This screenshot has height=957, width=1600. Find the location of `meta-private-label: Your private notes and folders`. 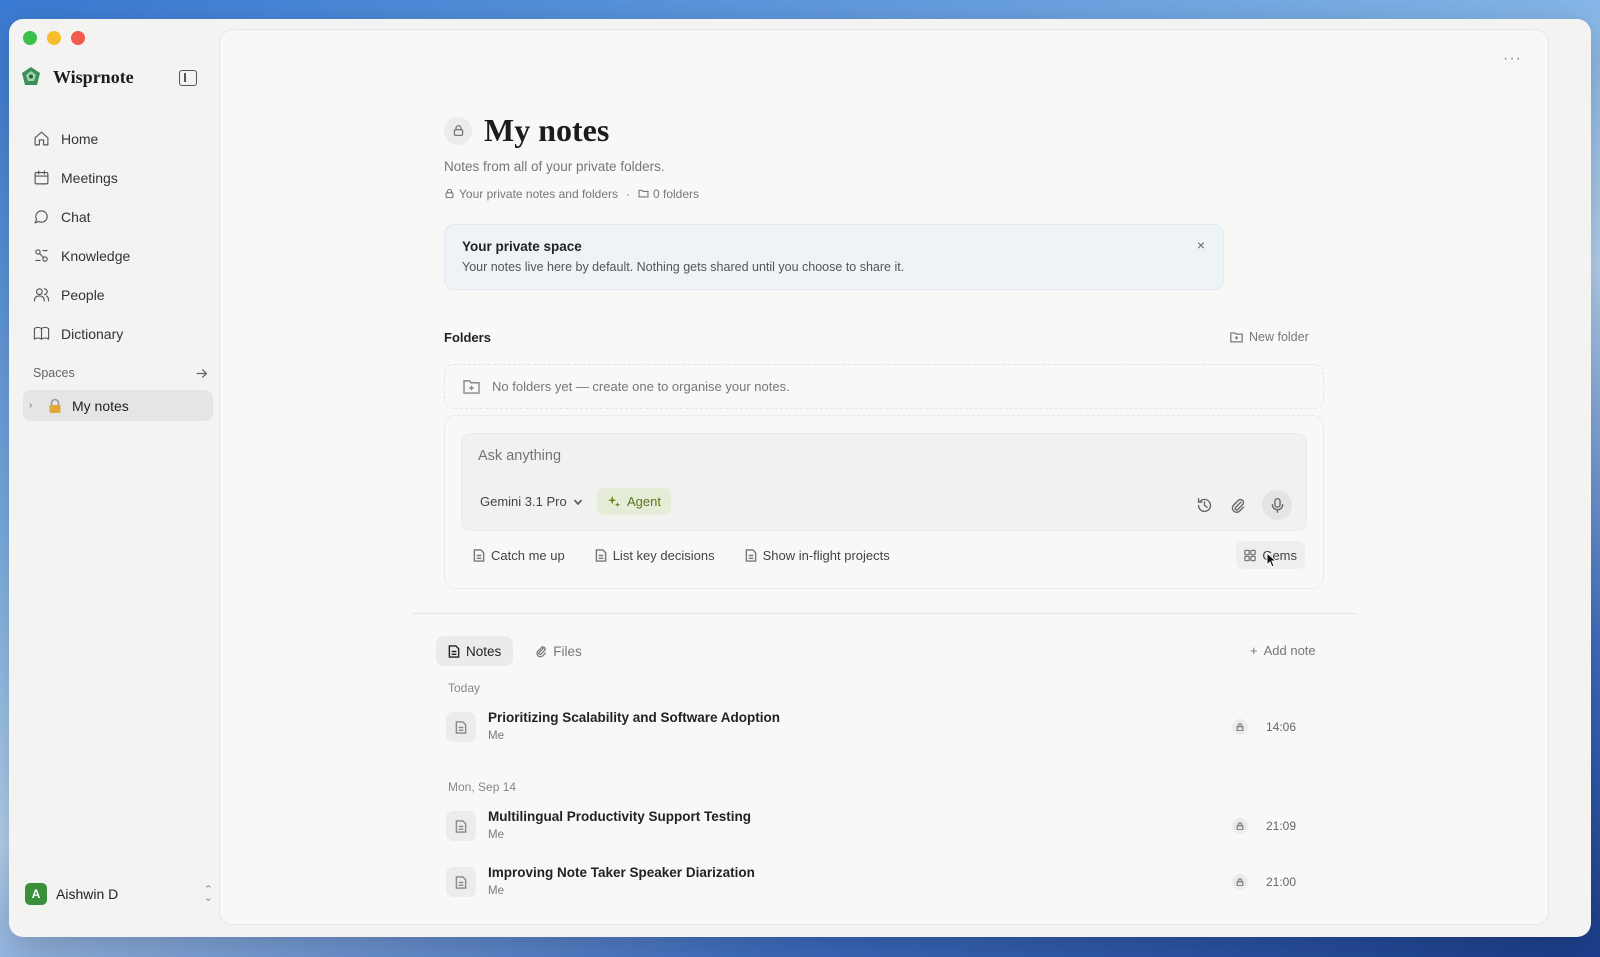

meta-private-label: Your private notes and folders is located at coordinates (538, 194).